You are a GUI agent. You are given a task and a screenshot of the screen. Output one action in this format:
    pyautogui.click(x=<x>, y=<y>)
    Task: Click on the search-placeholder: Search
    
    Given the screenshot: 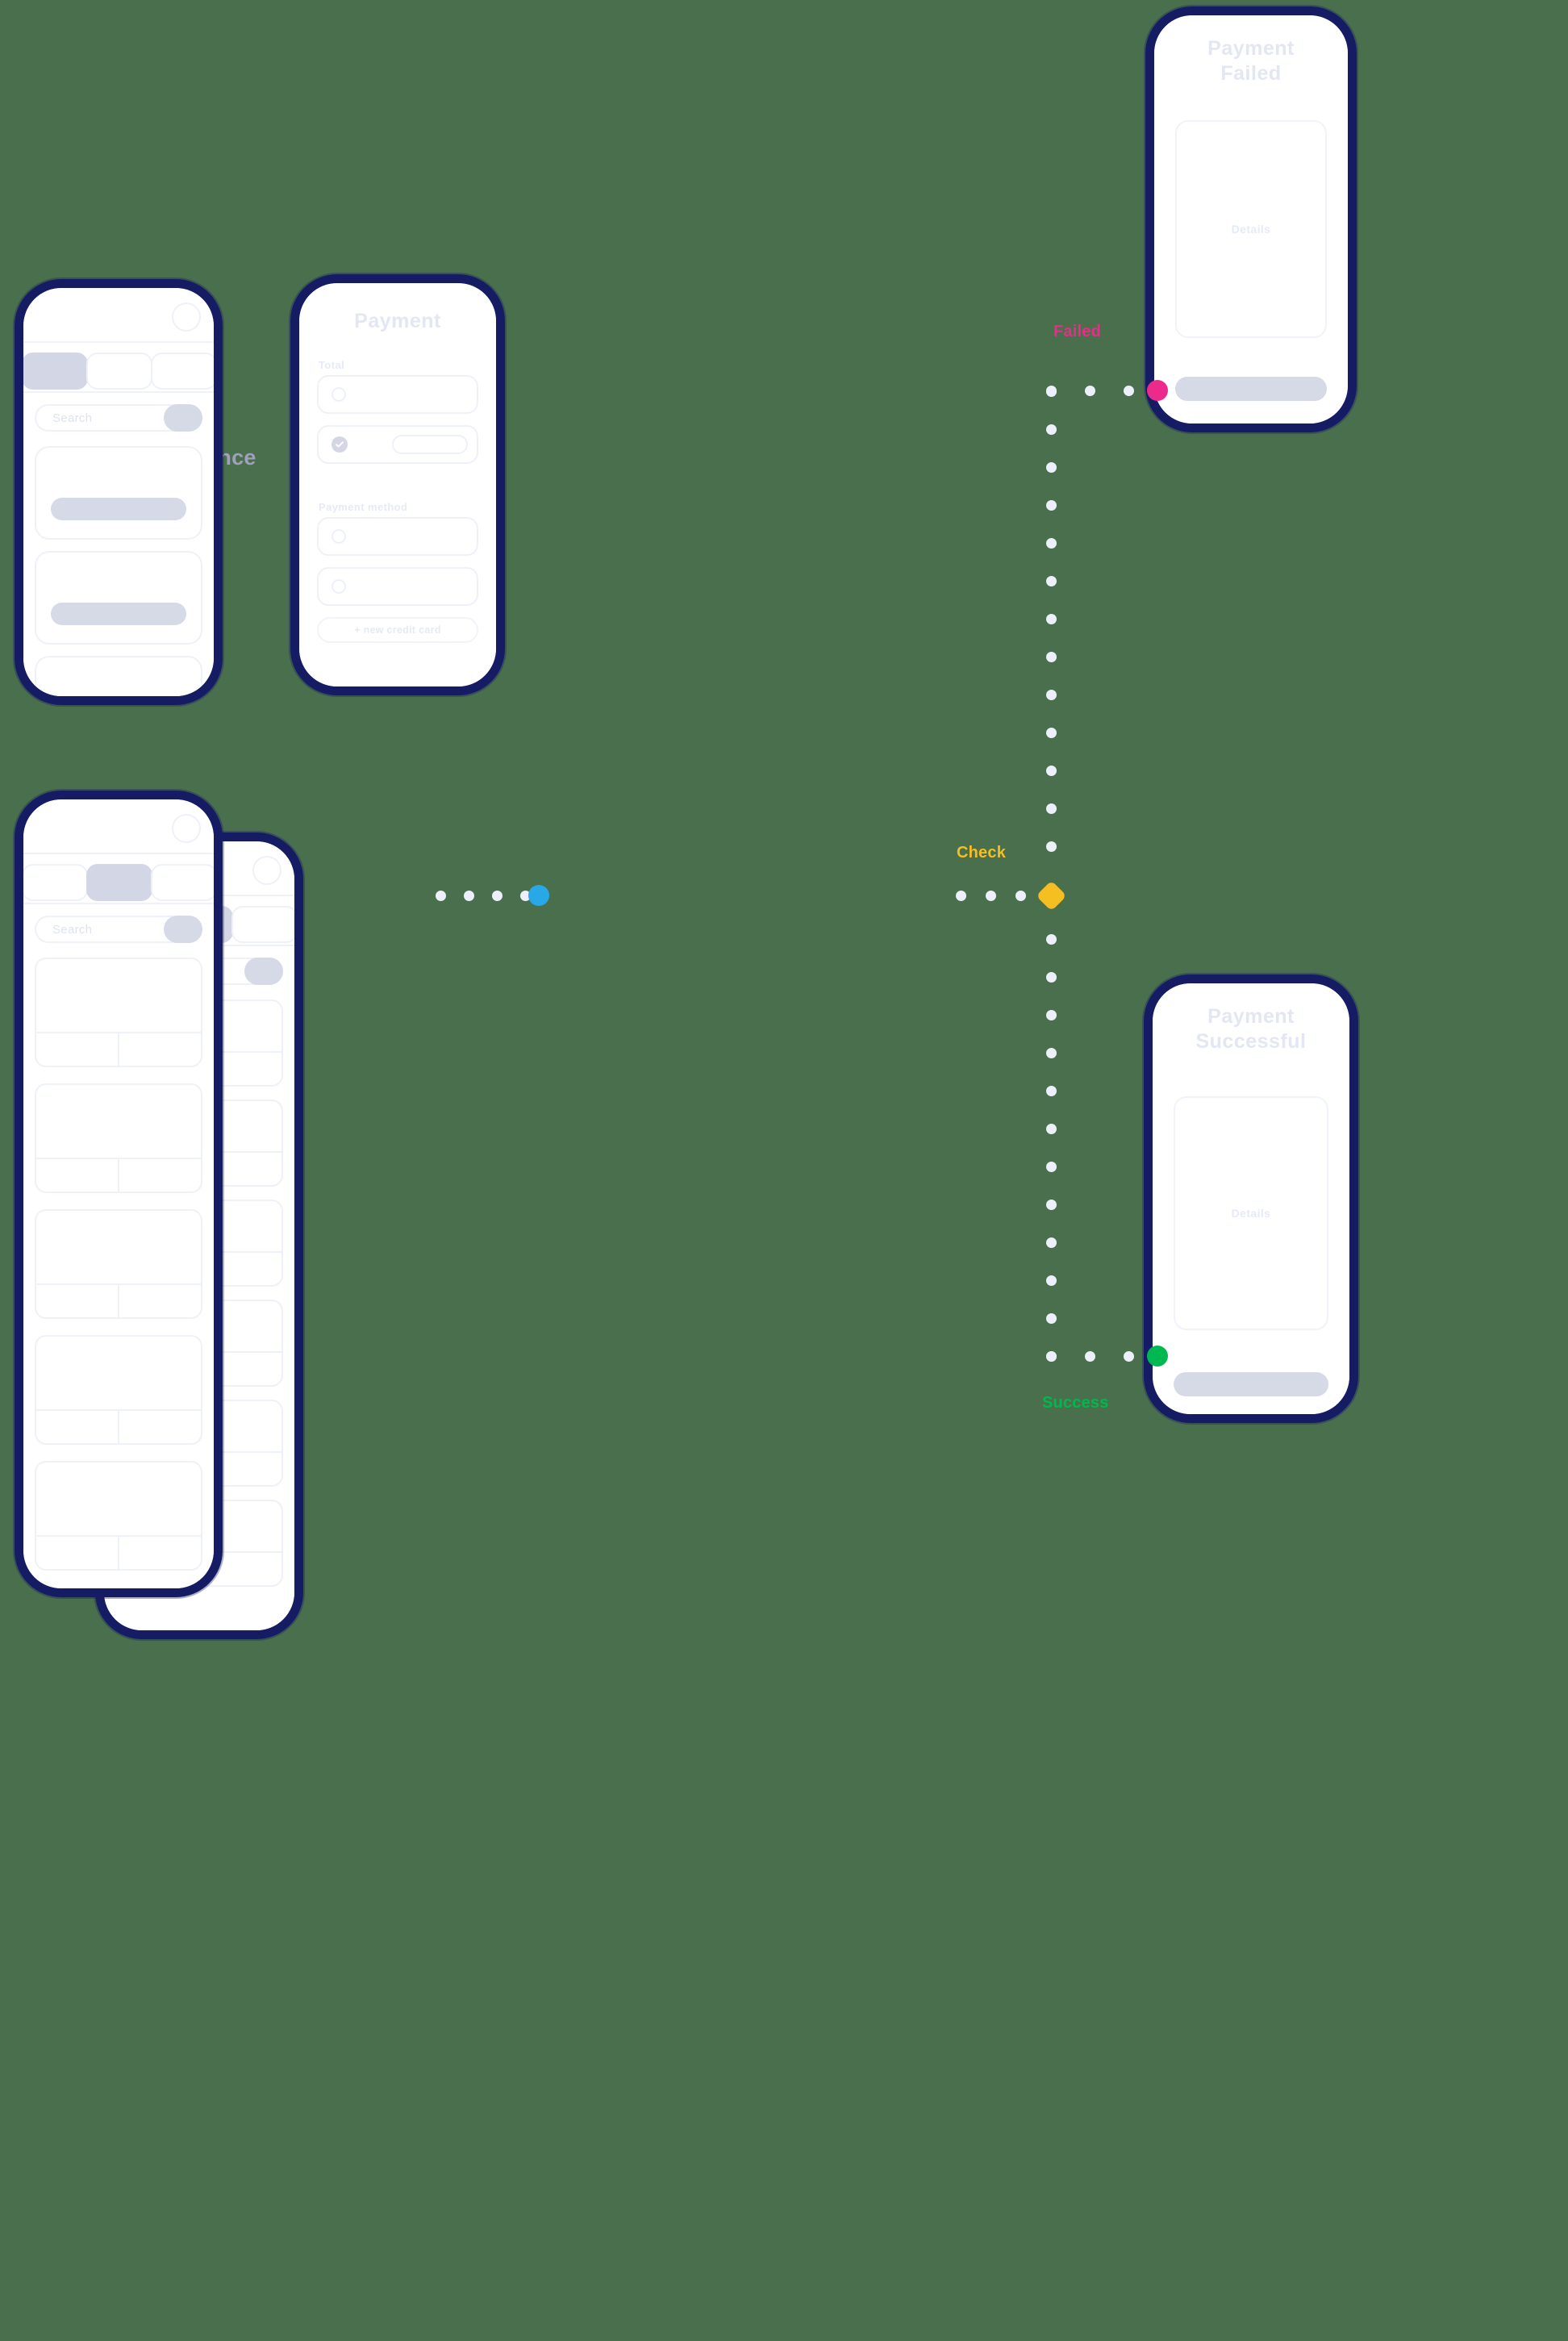 What is the action you would take?
    pyautogui.click(x=73, y=418)
    